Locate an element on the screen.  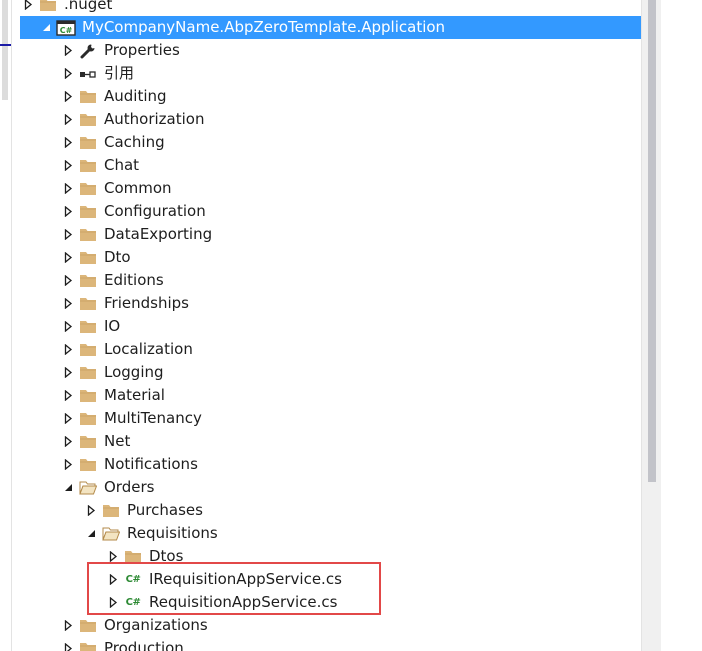
tree-item-label: Logging is located at coordinates (134, 372).